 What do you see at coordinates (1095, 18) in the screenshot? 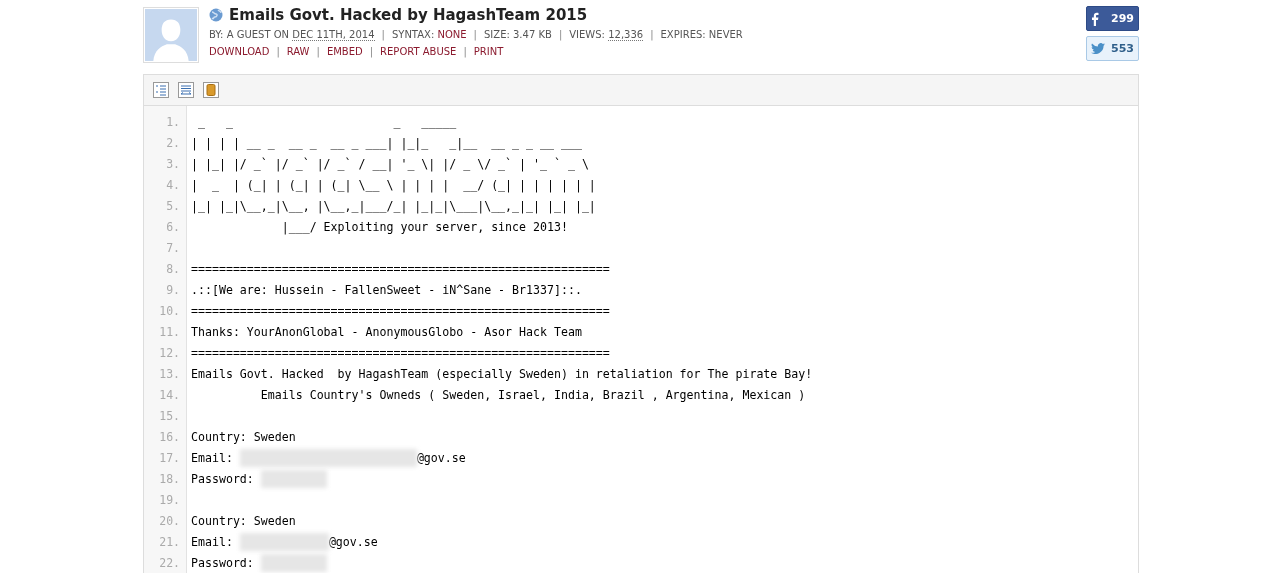
I see `facebook-icon` at bounding box center [1095, 18].